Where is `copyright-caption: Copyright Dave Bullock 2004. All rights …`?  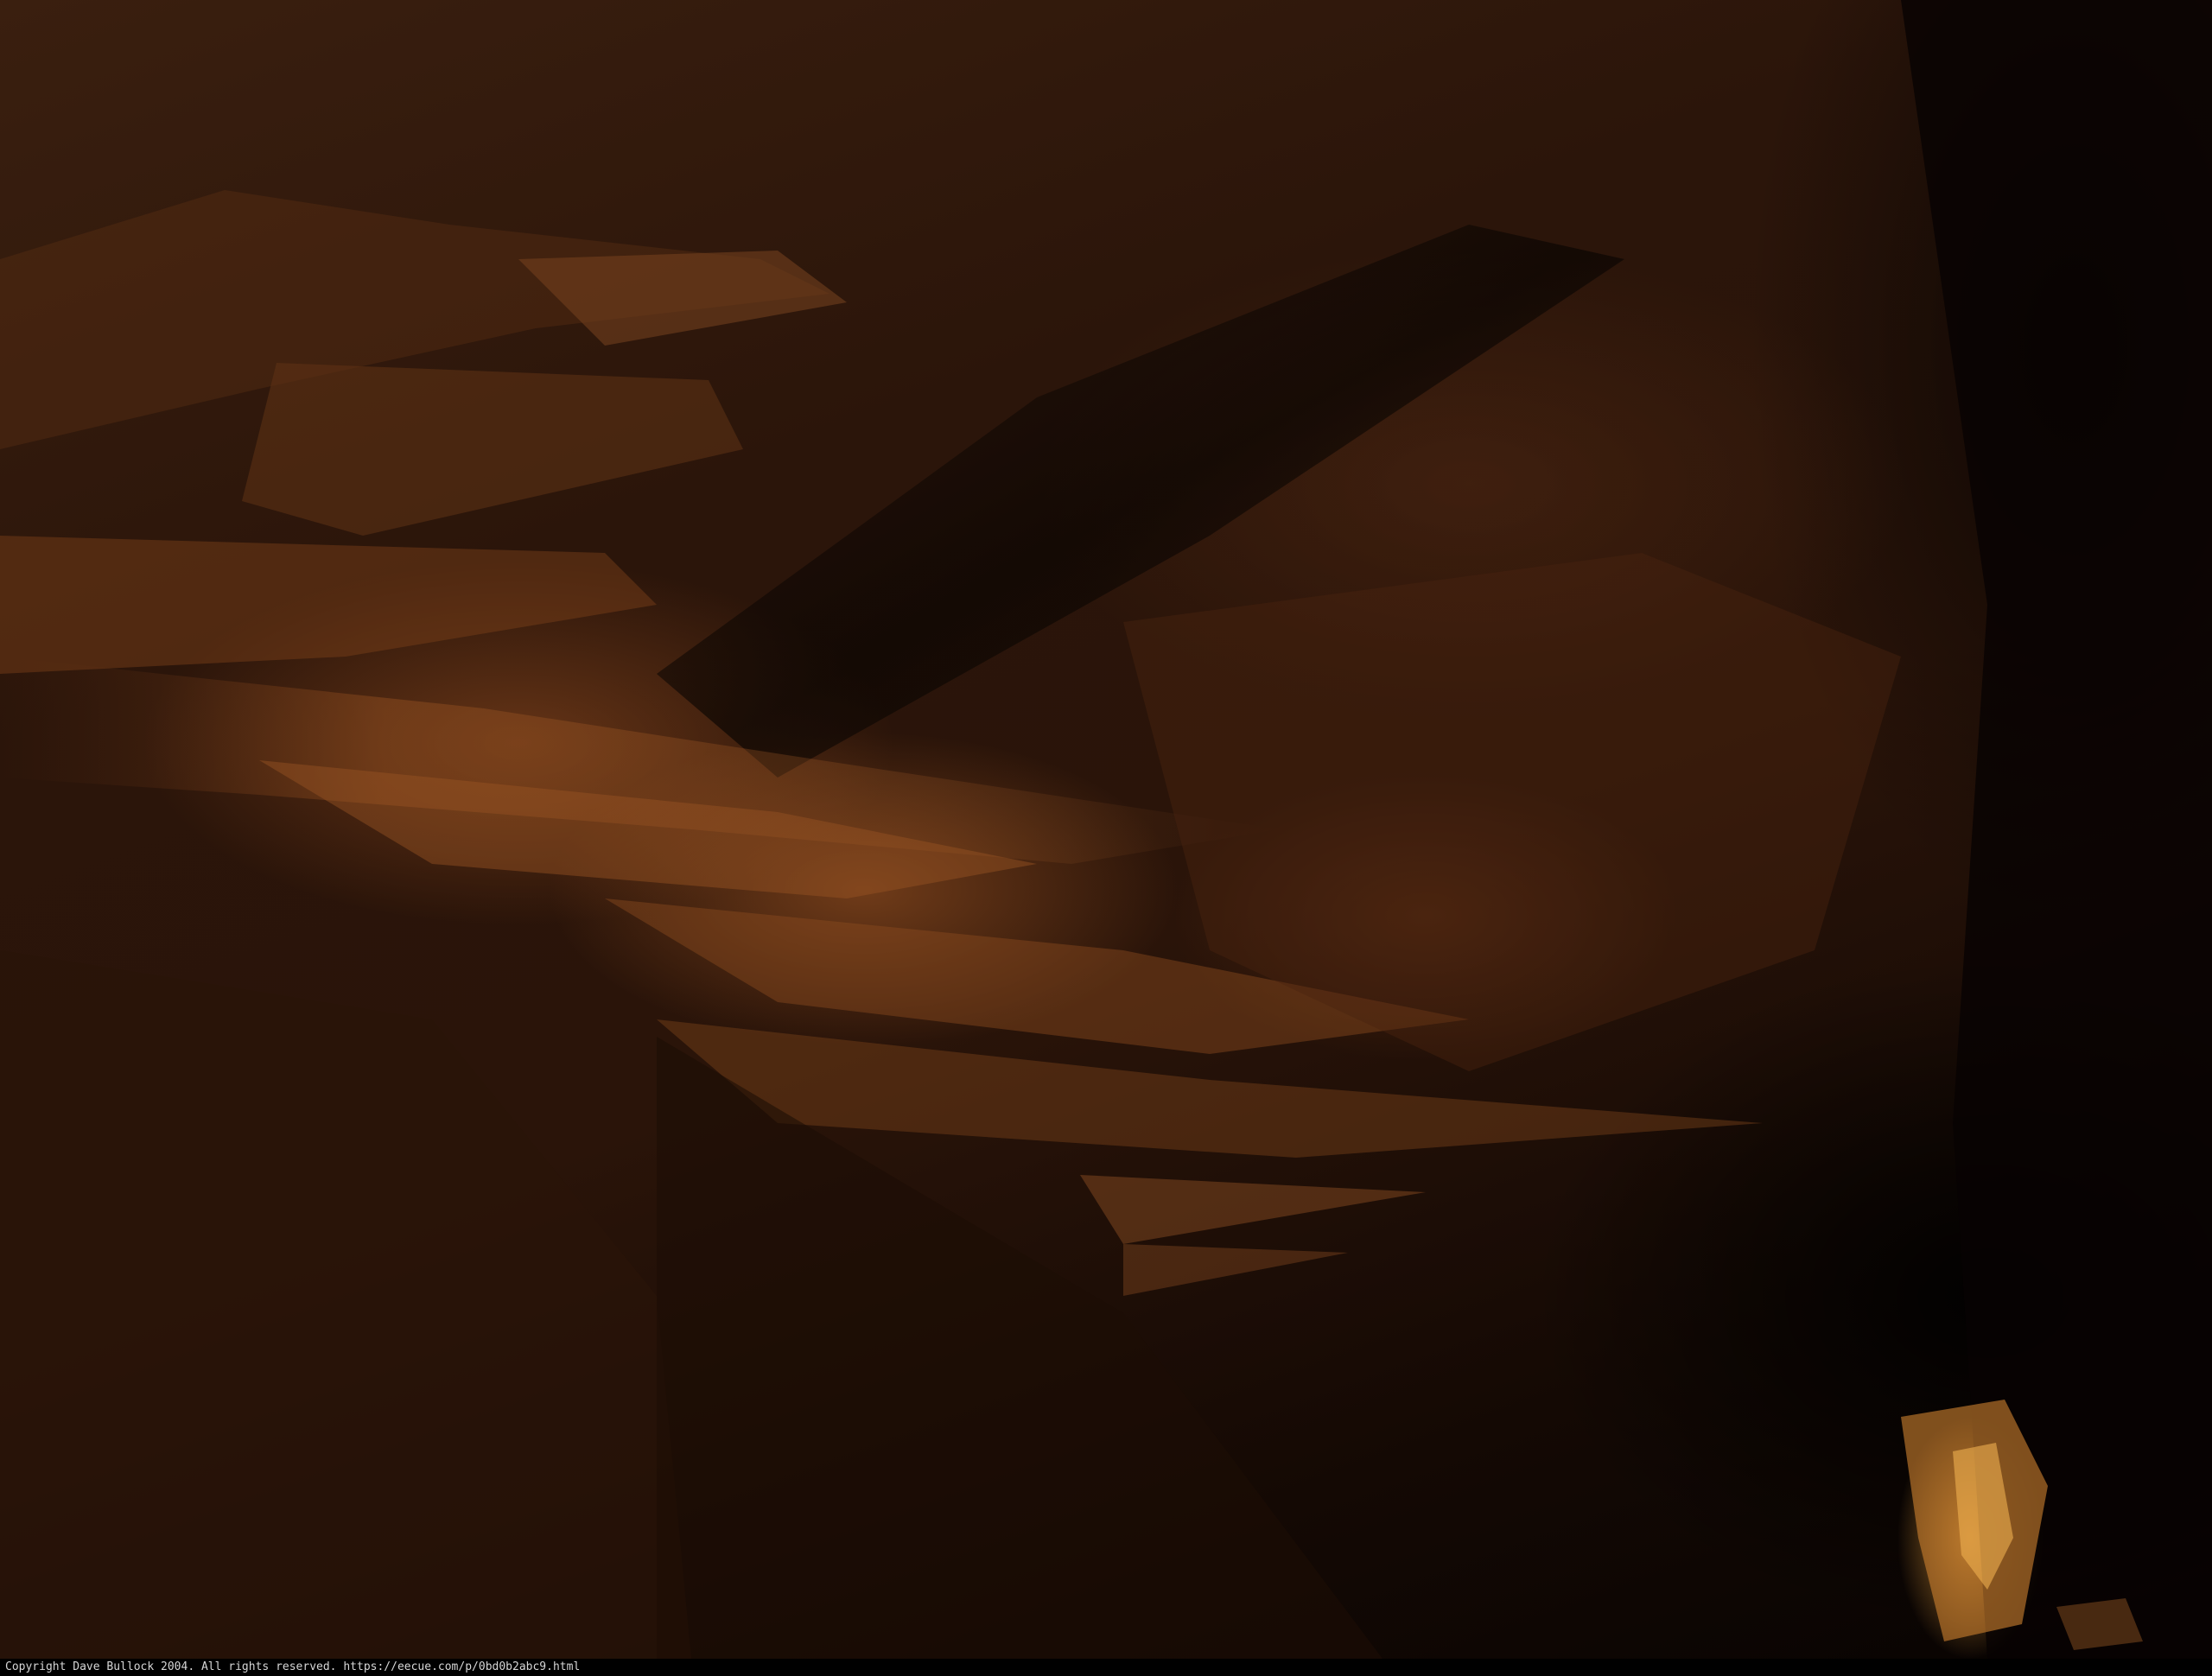
copyright-caption: Copyright Dave Bullock 2004. All rights … is located at coordinates (293, 1666).